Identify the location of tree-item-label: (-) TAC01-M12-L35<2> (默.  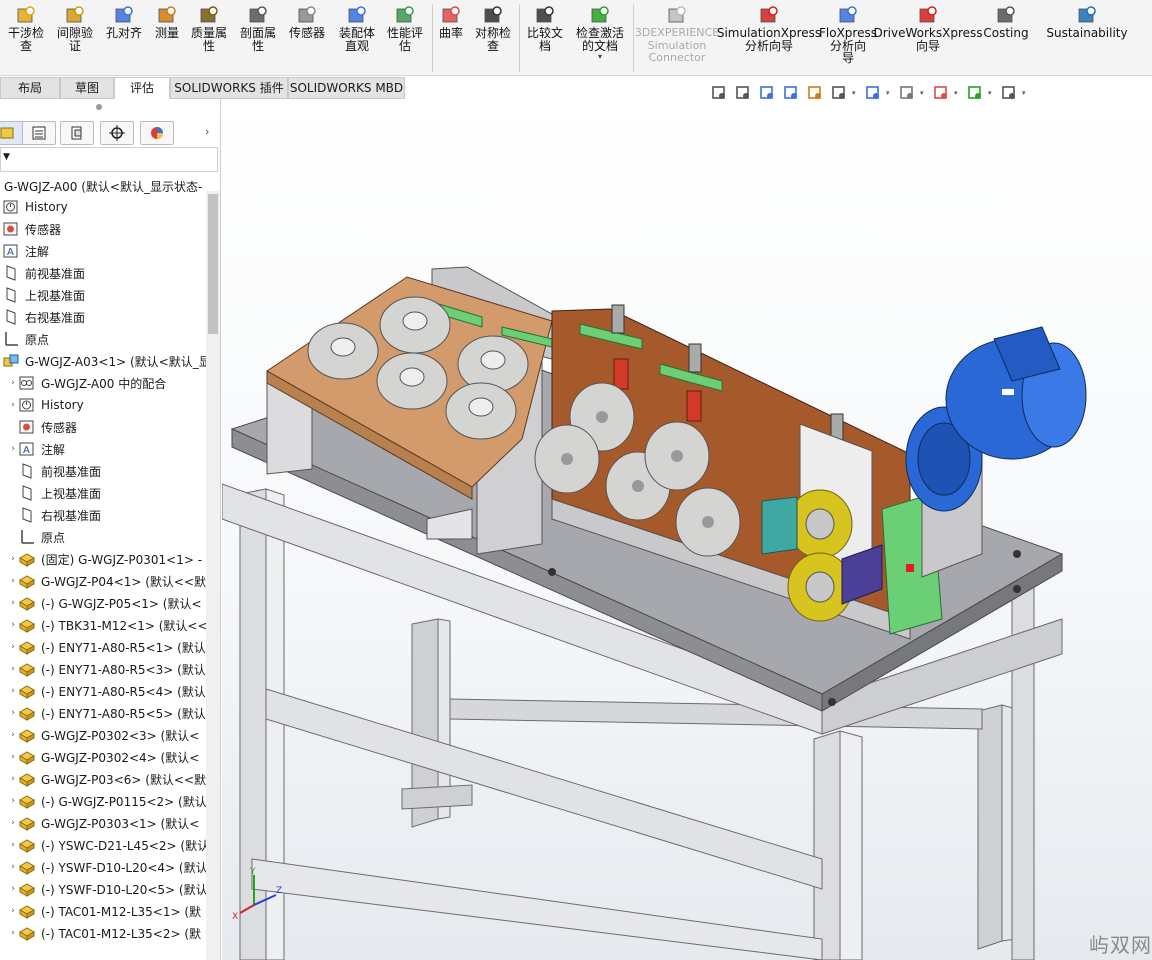
(121, 933).